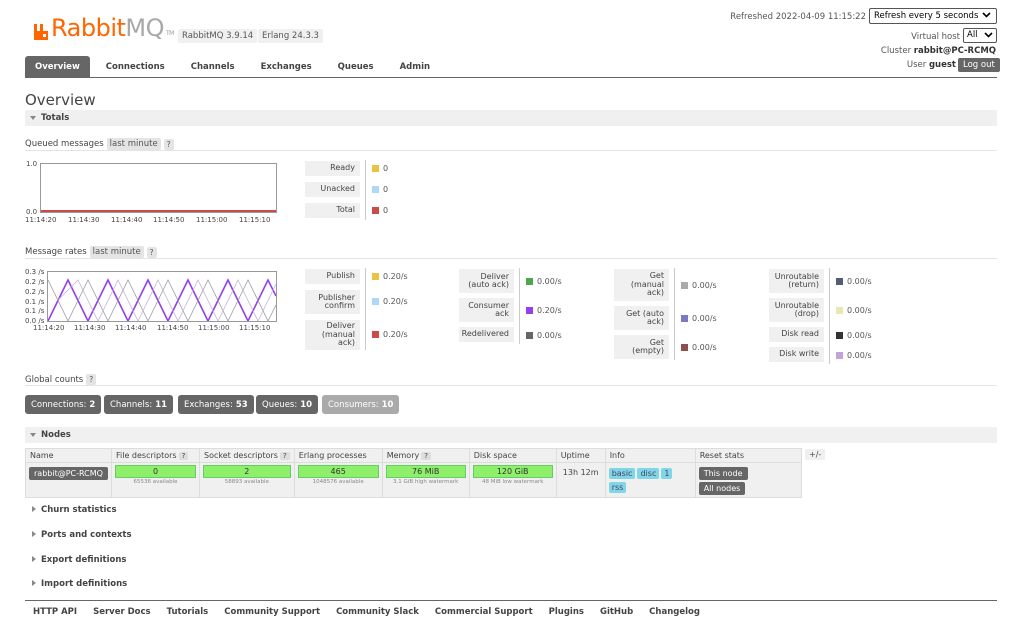 The height and width of the screenshot is (631, 1022). Describe the element at coordinates (796, 334) in the screenshot. I see `legend-disk-read: Disk read` at that location.